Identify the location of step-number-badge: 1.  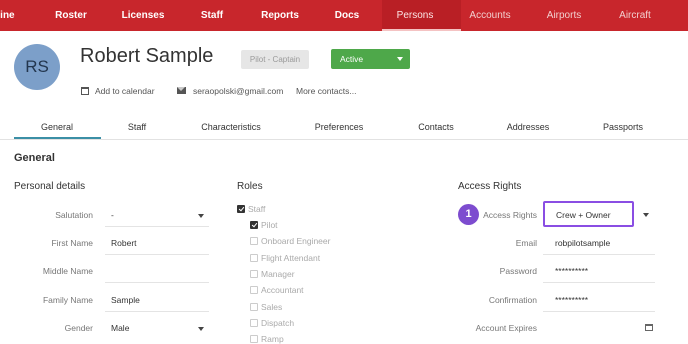
(468, 214).